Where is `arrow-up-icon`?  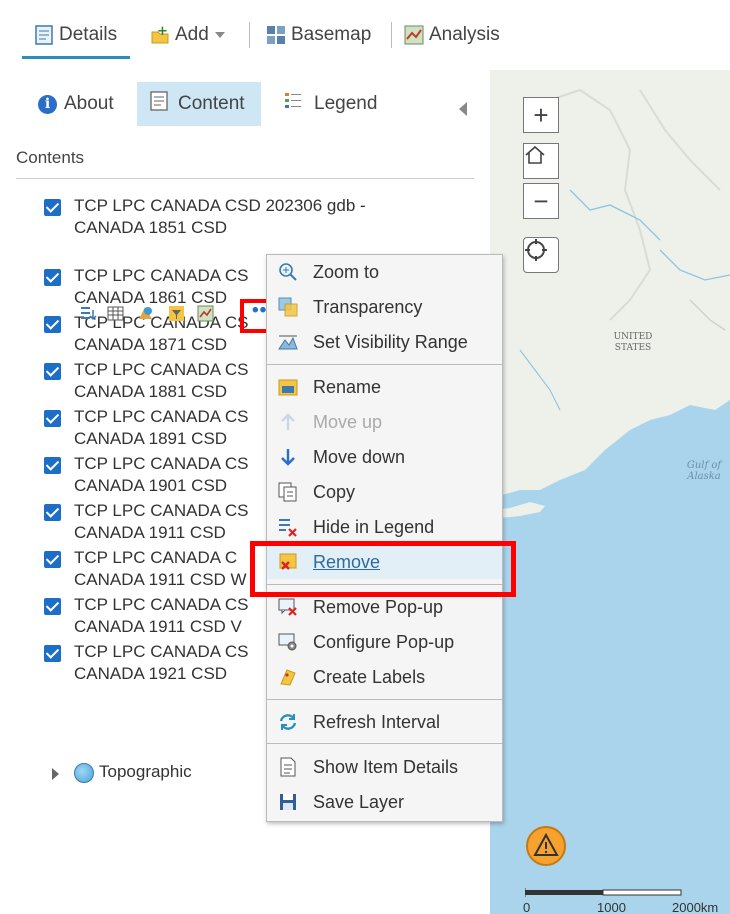 arrow-up-icon is located at coordinates (288, 422).